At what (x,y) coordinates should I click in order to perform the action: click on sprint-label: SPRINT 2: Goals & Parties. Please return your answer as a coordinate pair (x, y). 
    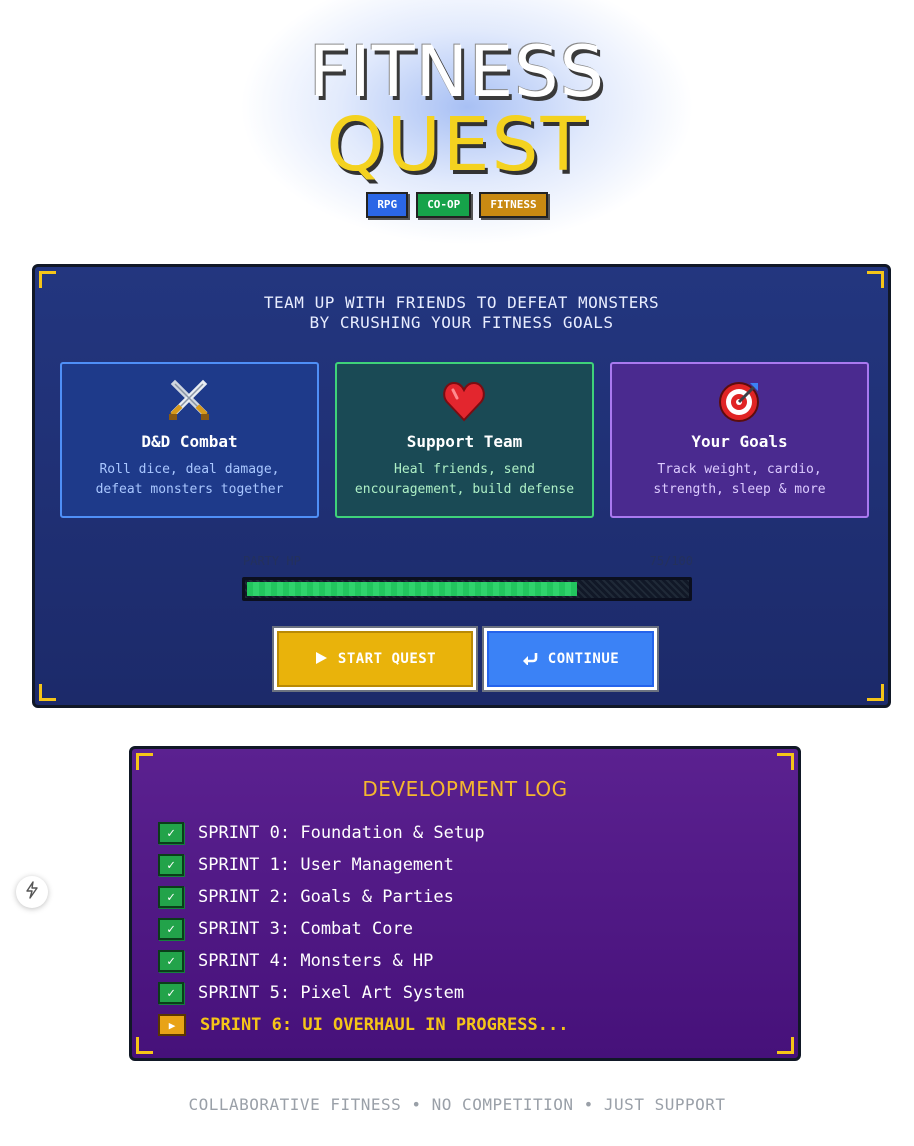
    Looking at the image, I should click on (326, 897).